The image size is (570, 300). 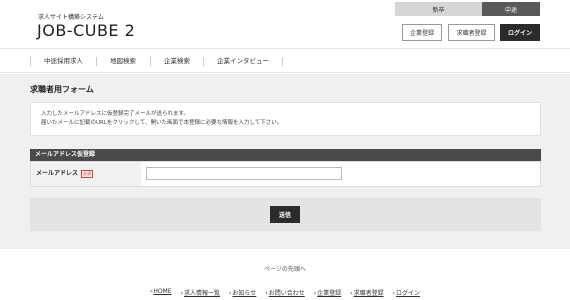 What do you see at coordinates (57, 173) in the screenshot?
I see `email-label: メールアドレス` at bounding box center [57, 173].